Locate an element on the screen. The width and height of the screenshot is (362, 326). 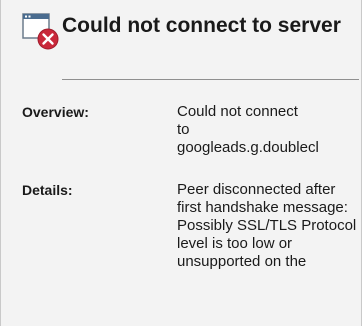
details-label: Details: is located at coordinates (47, 190).